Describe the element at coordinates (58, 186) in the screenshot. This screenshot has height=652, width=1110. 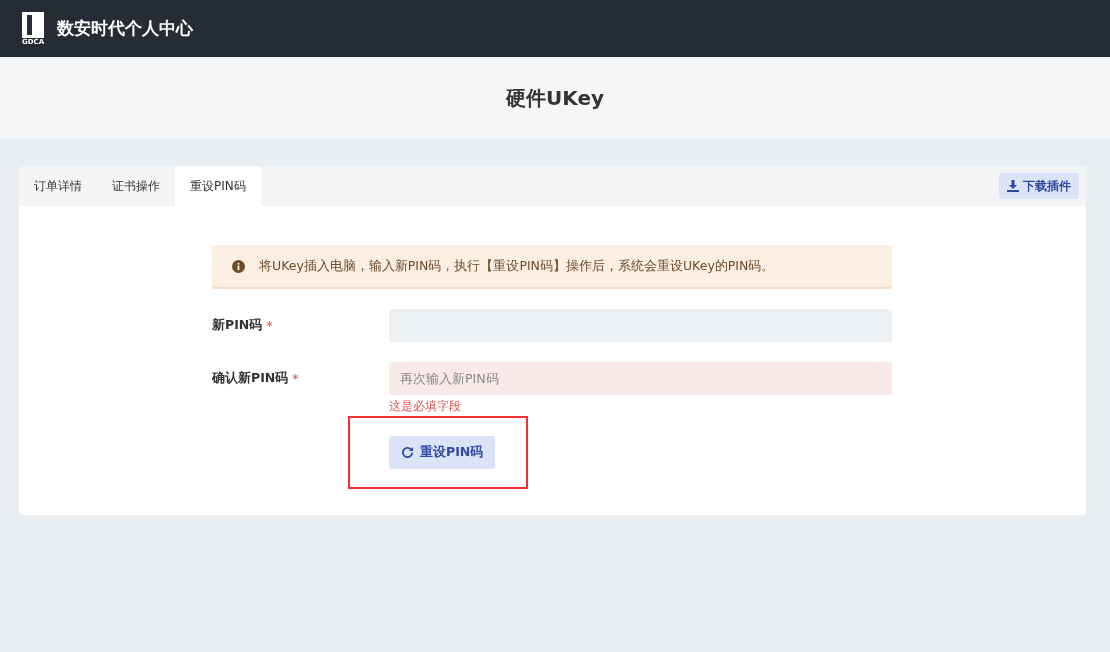
I see `tab: 订单详情` at that location.